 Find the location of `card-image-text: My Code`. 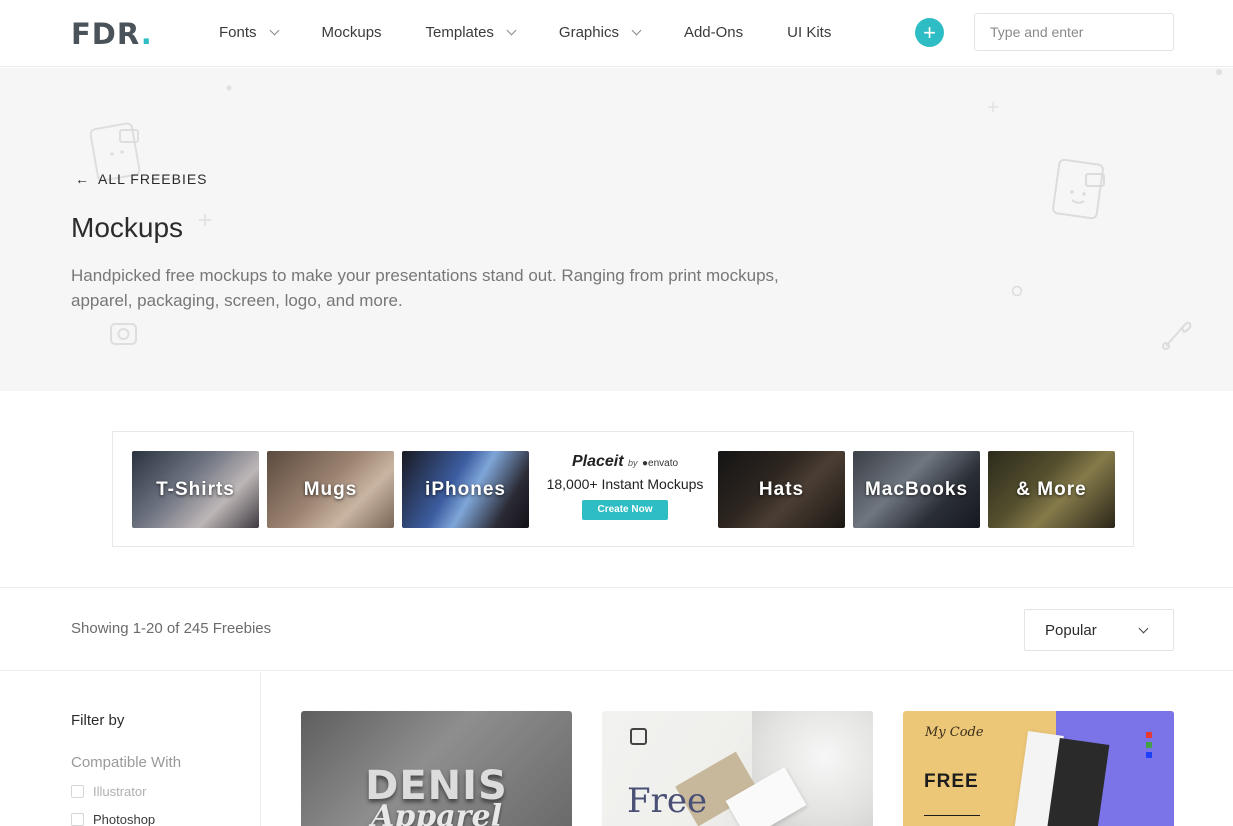

card-image-text: My Code is located at coordinates (954, 732).